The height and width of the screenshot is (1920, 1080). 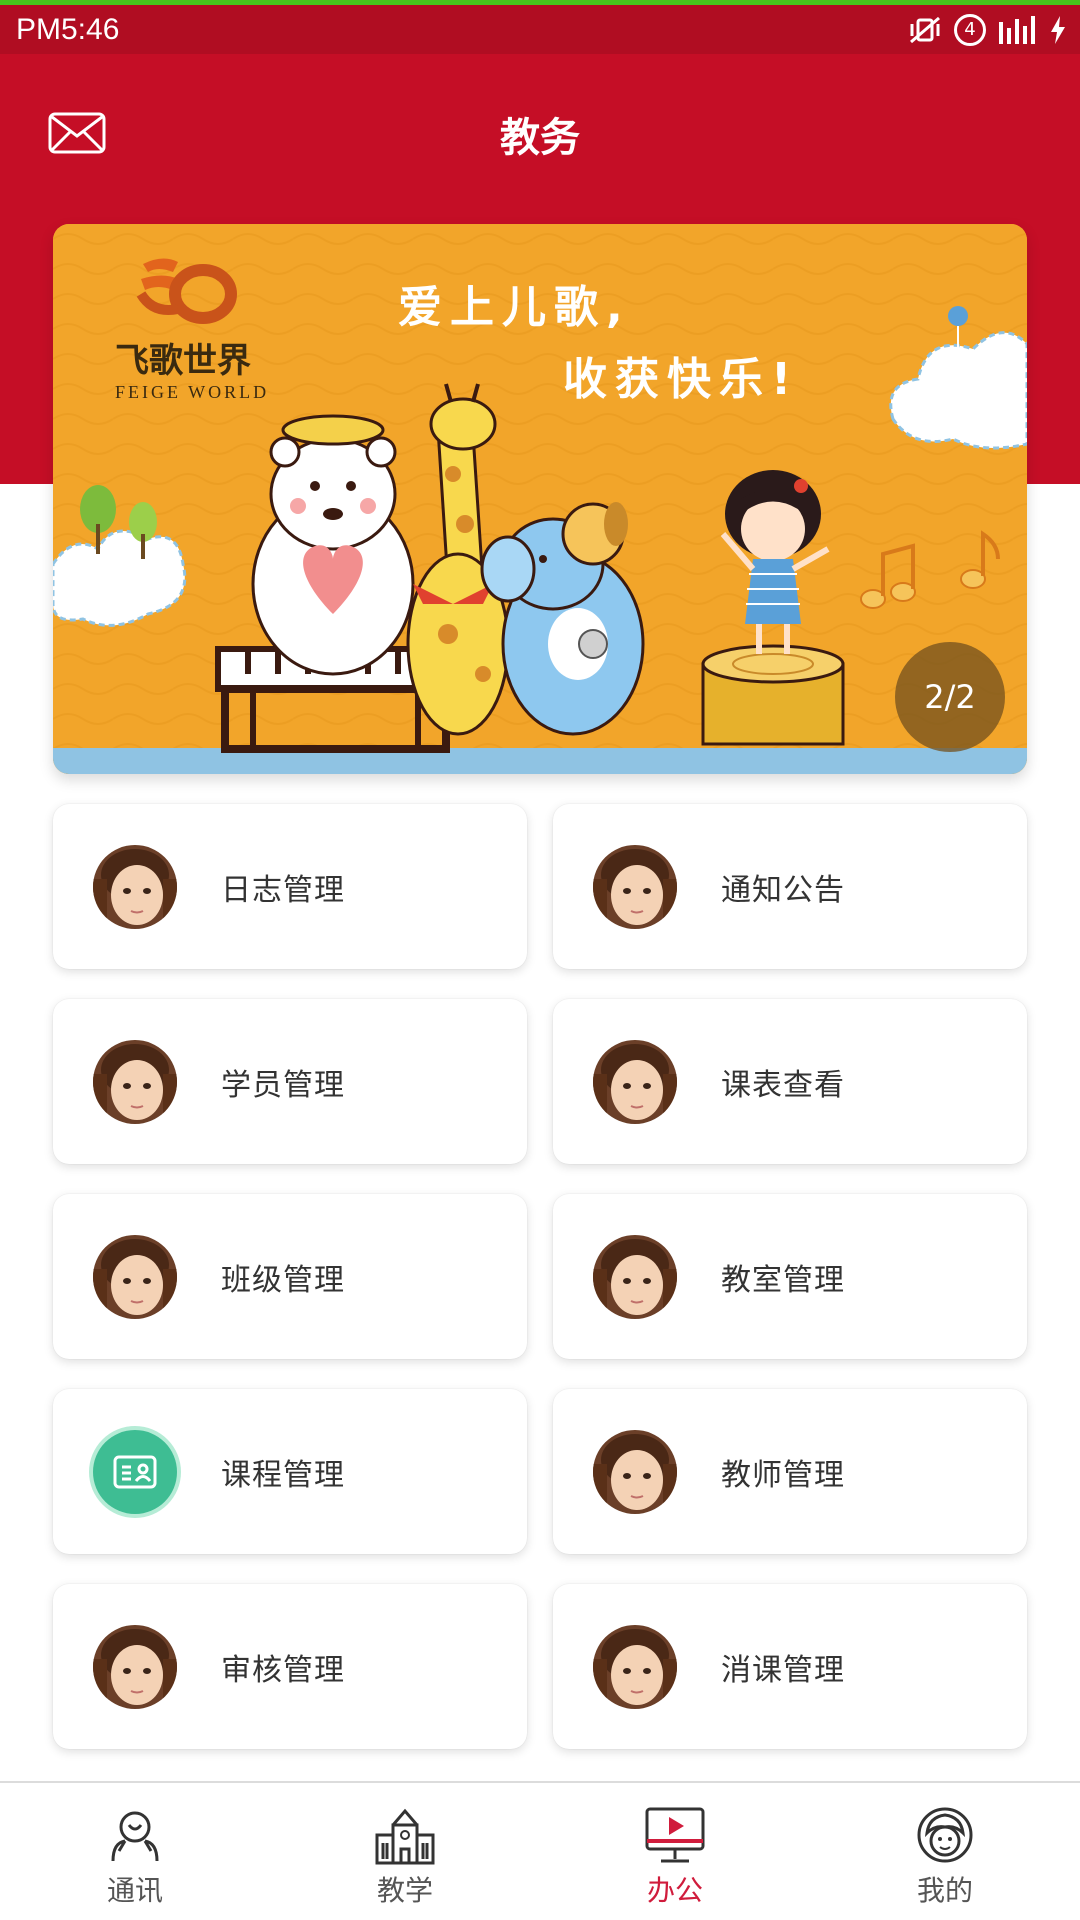 What do you see at coordinates (183, 361) in the screenshot?
I see `brand-cn: 飞歌世界` at bounding box center [183, 361].